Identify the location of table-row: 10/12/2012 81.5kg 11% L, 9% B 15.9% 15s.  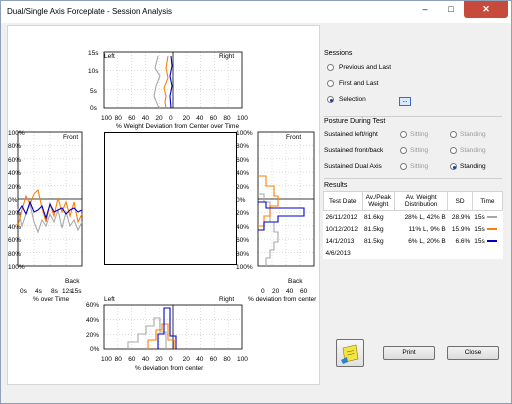
(413, 229).